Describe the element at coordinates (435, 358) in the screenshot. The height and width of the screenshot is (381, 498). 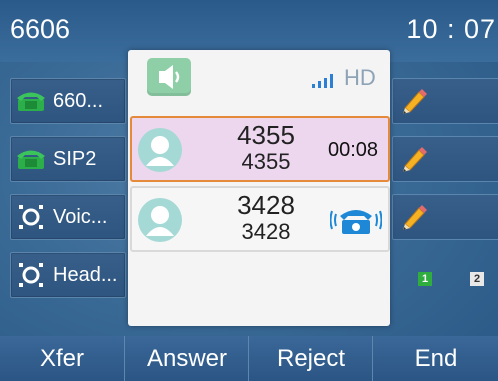
I see `end-button: End` at that location.